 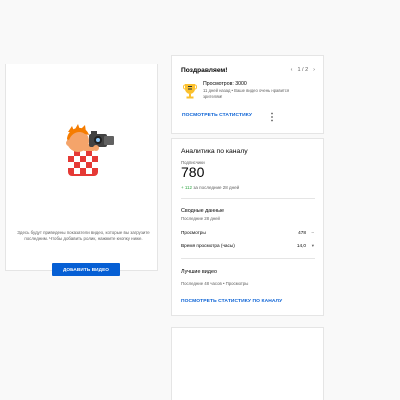 What do you see at coordinates (214, 151) in the screenshot?
I see `analytics-title: Аналитика по каналу` at bounding box center [214, 151].